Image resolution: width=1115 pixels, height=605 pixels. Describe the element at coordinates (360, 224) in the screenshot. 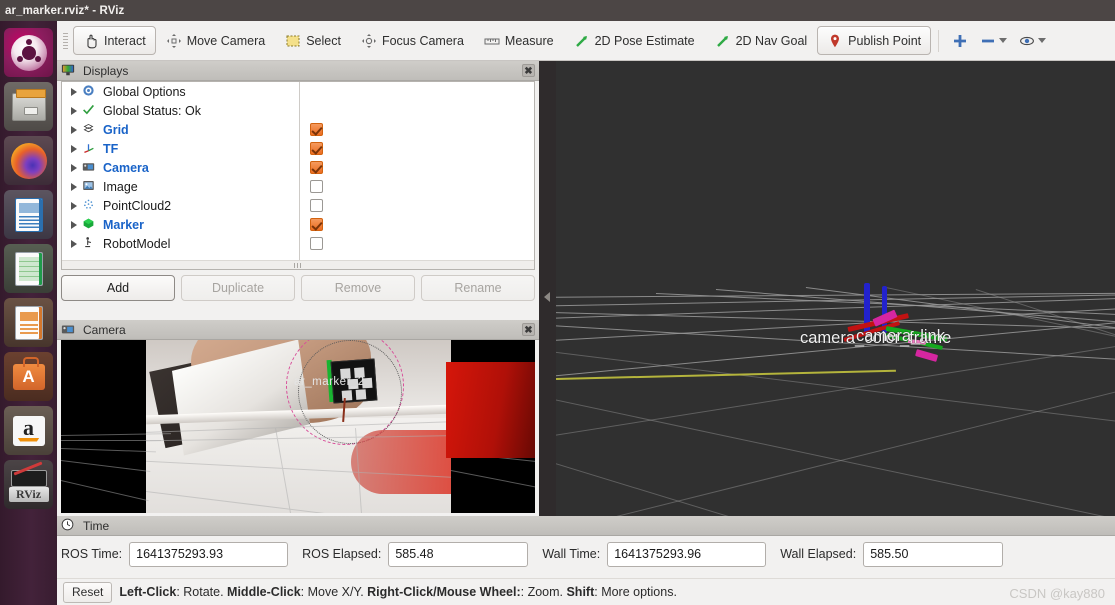

I see `checkbox-row-marker` at that location.